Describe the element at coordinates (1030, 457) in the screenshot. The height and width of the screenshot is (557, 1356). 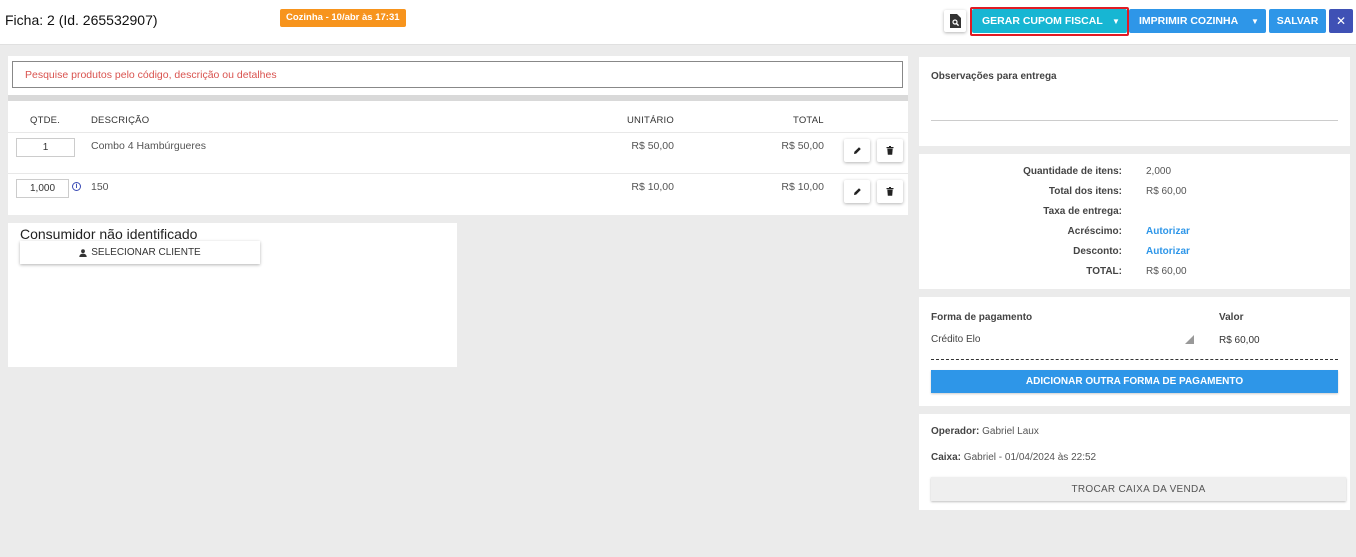
I see `cashier-value: Gabriel - 01/04/2024 às 22:52` at that location.